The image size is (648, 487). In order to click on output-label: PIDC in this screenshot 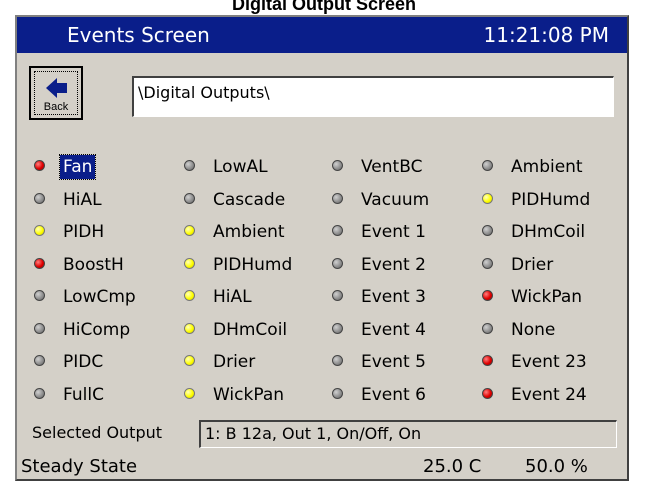, I will do `click(83, 362)`.